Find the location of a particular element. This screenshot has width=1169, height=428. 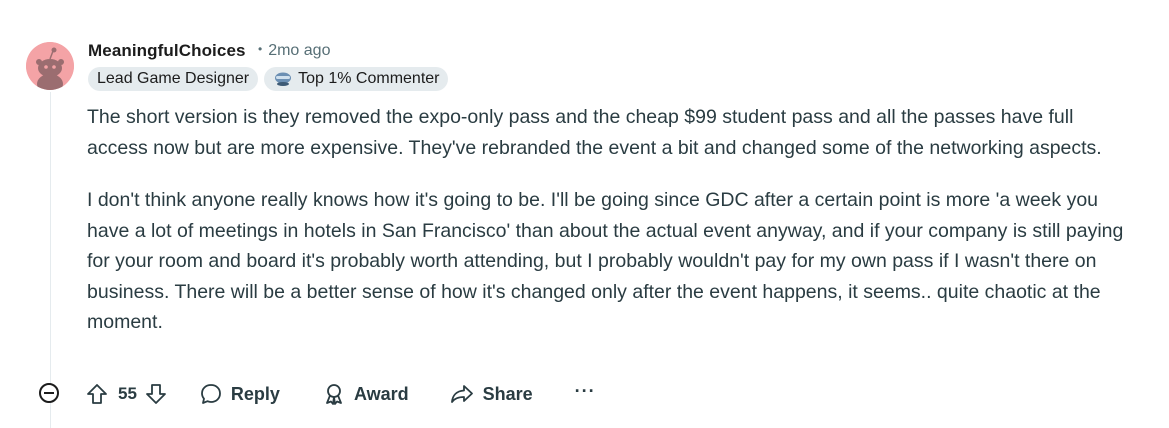

upvote-arrow-icon is located at coordinates (97, 394).